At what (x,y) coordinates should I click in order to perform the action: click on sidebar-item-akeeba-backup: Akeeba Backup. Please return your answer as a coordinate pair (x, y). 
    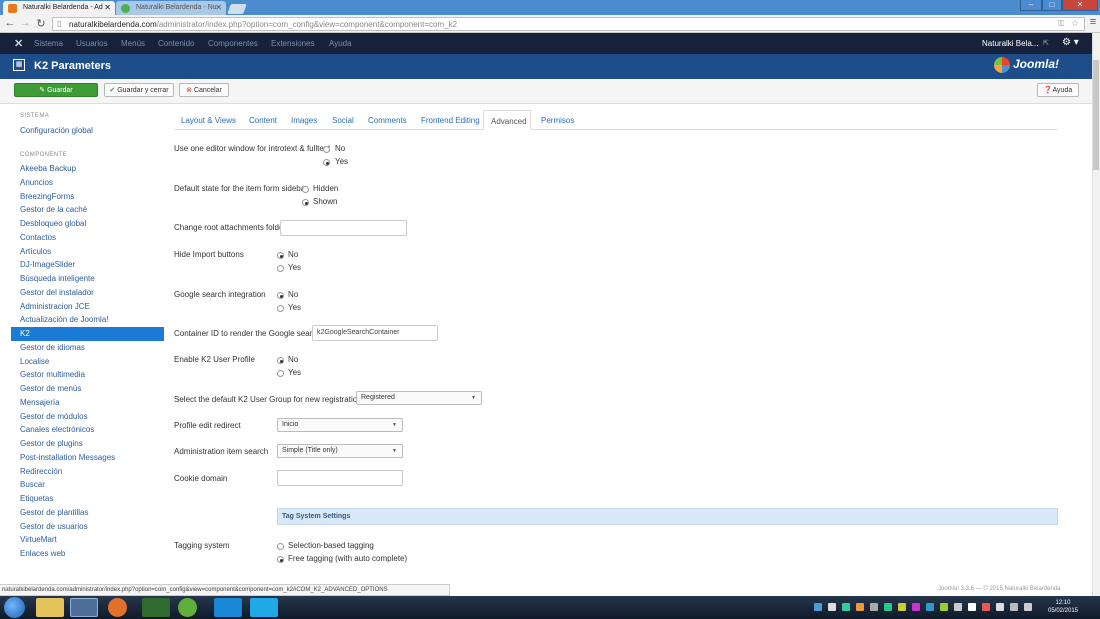
    Looking at the image, I should click on (48, 168).